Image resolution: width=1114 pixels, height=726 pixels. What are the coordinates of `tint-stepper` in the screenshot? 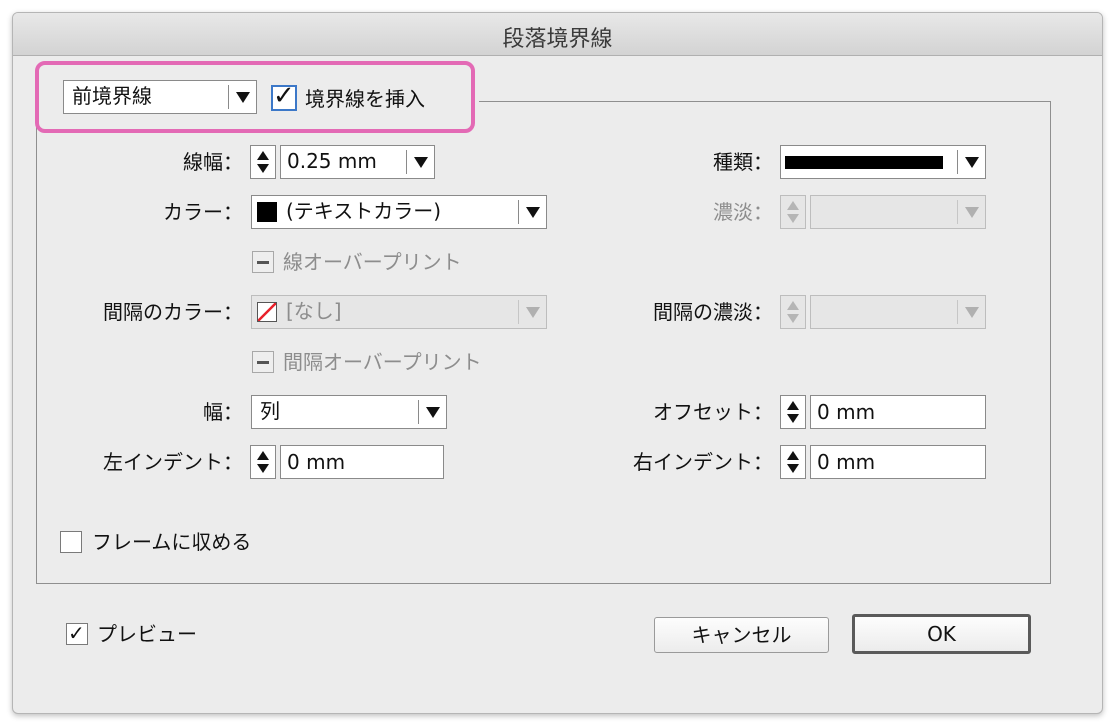 It's located at (793, 212).